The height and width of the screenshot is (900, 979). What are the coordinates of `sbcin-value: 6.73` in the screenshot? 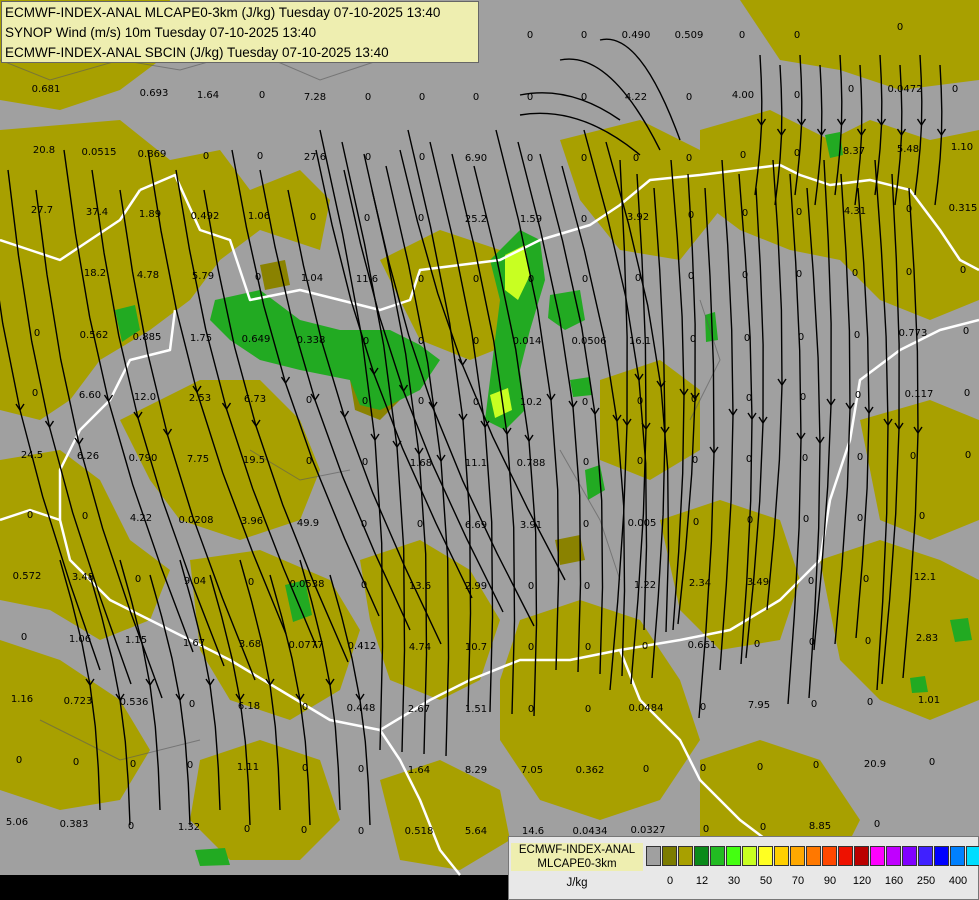 It's located at (255, 399).